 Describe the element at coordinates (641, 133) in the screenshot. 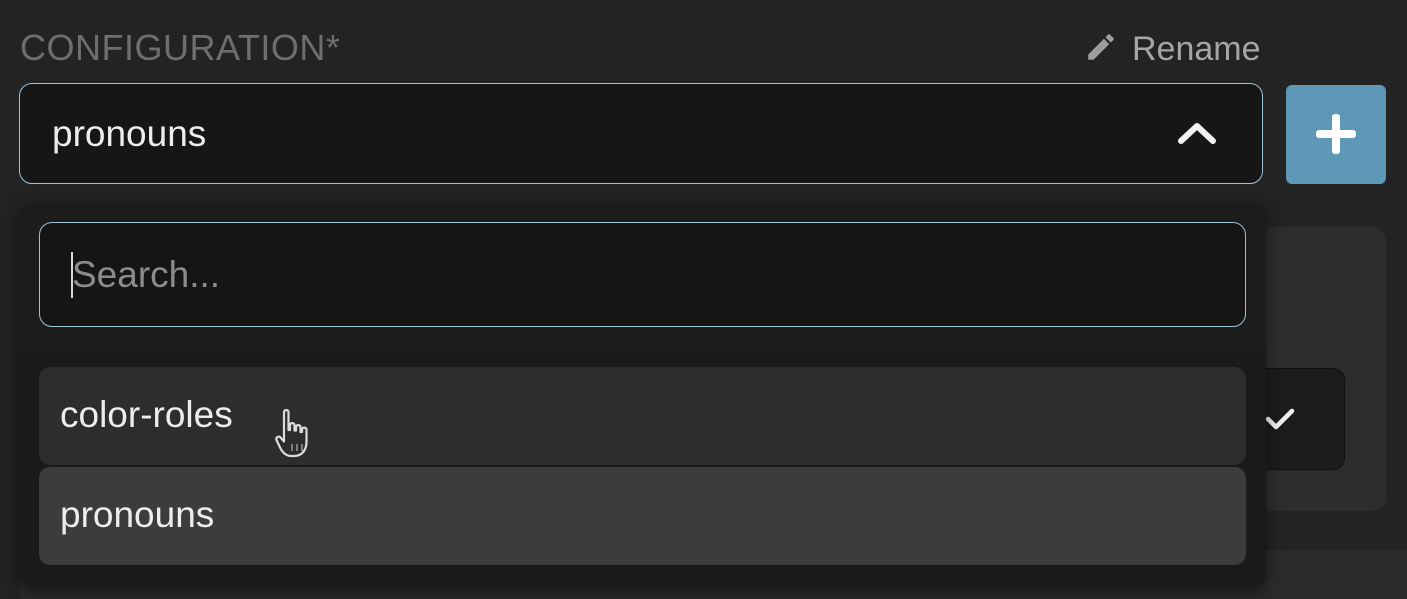

I see `configuration-select: pronouns` at that location.